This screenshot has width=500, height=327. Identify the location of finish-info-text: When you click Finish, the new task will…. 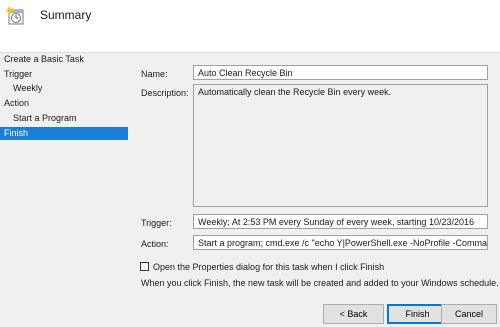
(320, 283).